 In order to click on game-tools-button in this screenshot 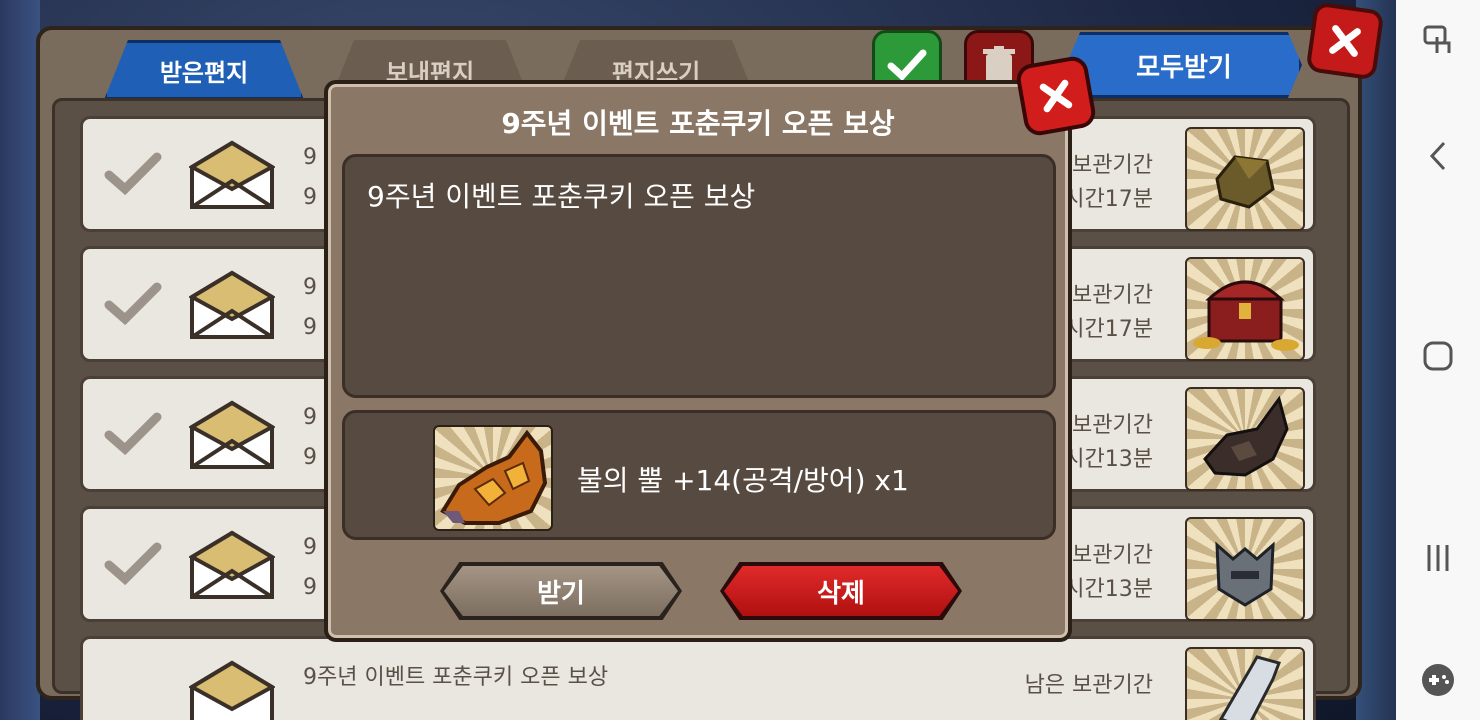, I will do `click(1438, 680)`.